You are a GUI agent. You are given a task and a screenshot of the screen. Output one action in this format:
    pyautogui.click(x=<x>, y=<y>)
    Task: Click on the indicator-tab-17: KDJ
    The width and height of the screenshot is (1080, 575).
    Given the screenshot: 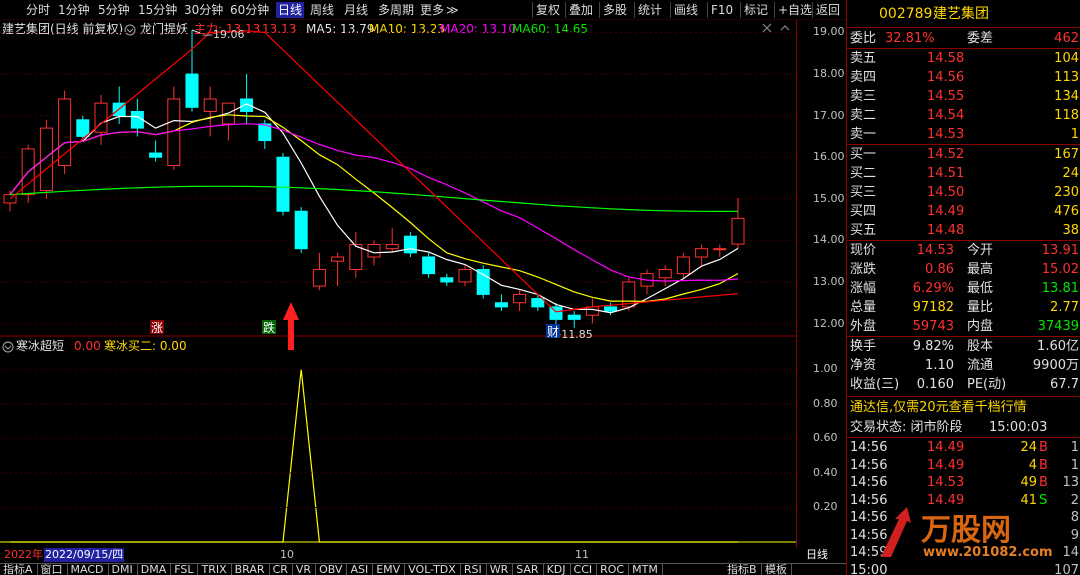 What is the action you would take?
    pyautogui.click(x=557, y=569)
    